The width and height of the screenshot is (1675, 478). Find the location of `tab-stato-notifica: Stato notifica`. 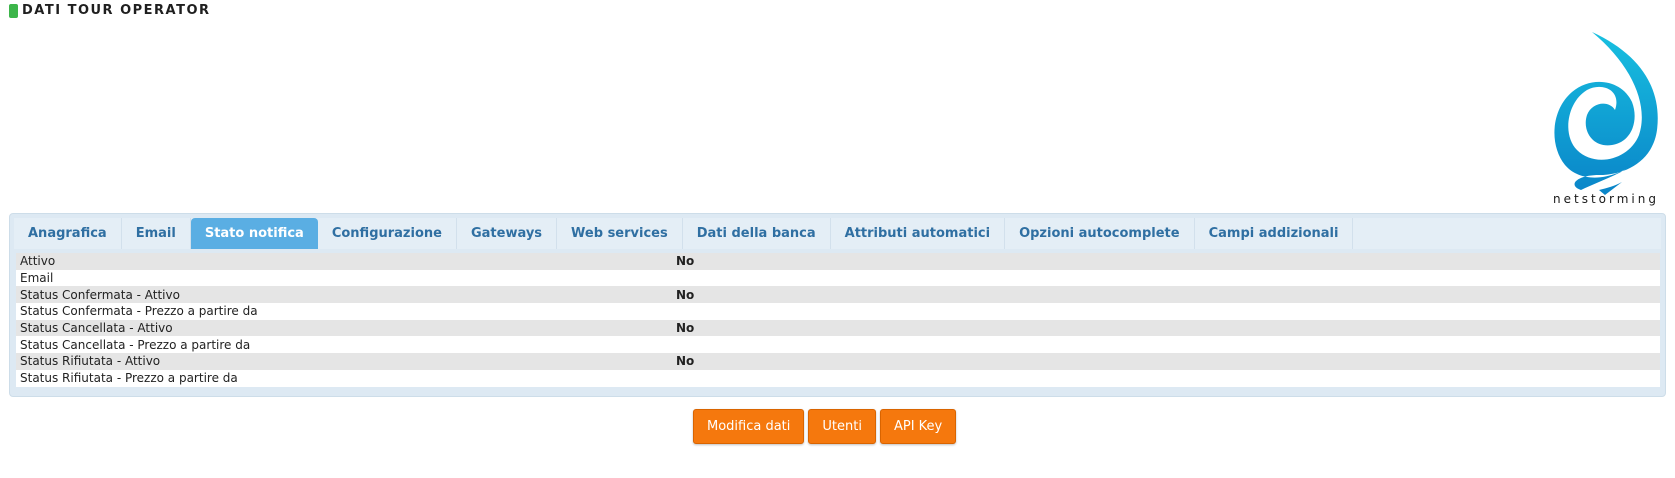

tab-stato-notifica: Stato notifica is located at coordinates (254, 233).